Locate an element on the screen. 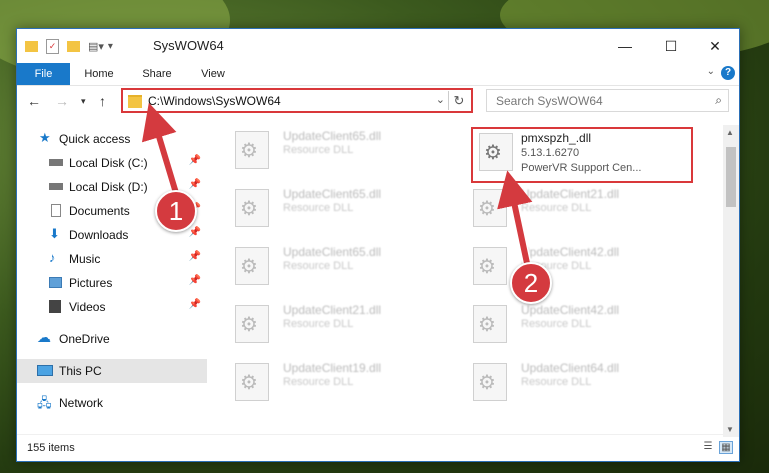 The image size is (769, 473). file-name: UpdateClient19.dll is located at coordinates (332, 368).